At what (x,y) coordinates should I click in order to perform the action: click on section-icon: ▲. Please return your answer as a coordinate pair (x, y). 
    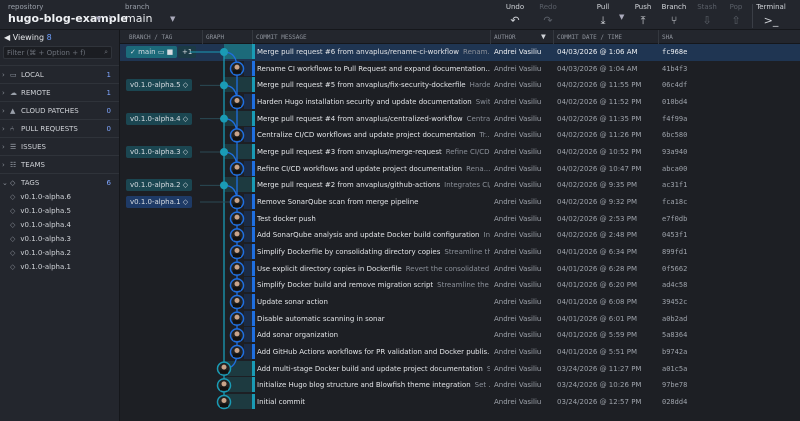
    Looking at the image, I should click on (13, 111).